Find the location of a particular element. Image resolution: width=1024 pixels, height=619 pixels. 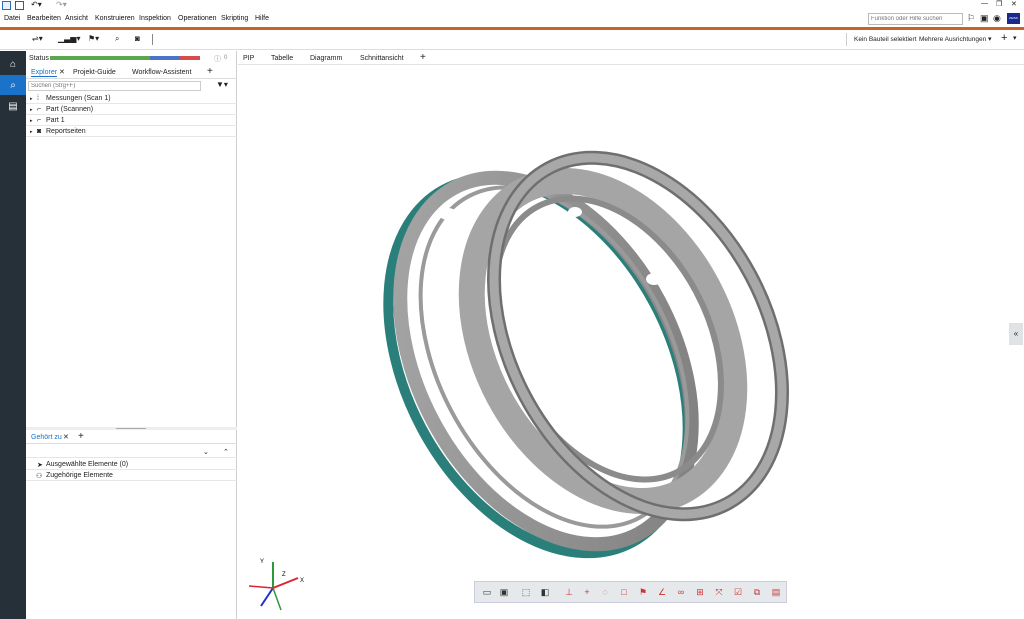

point-icon: + is located at coordinates (587, 592).